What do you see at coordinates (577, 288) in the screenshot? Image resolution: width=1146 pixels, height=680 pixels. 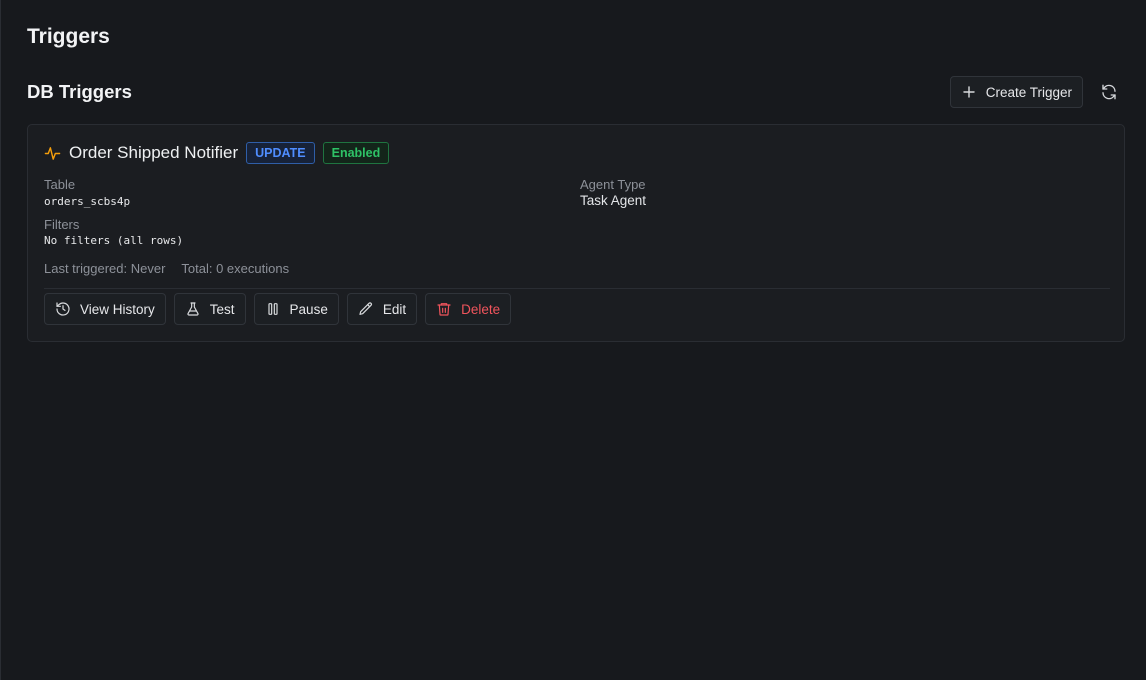 I see `divider` at bounding box center [577, 288].